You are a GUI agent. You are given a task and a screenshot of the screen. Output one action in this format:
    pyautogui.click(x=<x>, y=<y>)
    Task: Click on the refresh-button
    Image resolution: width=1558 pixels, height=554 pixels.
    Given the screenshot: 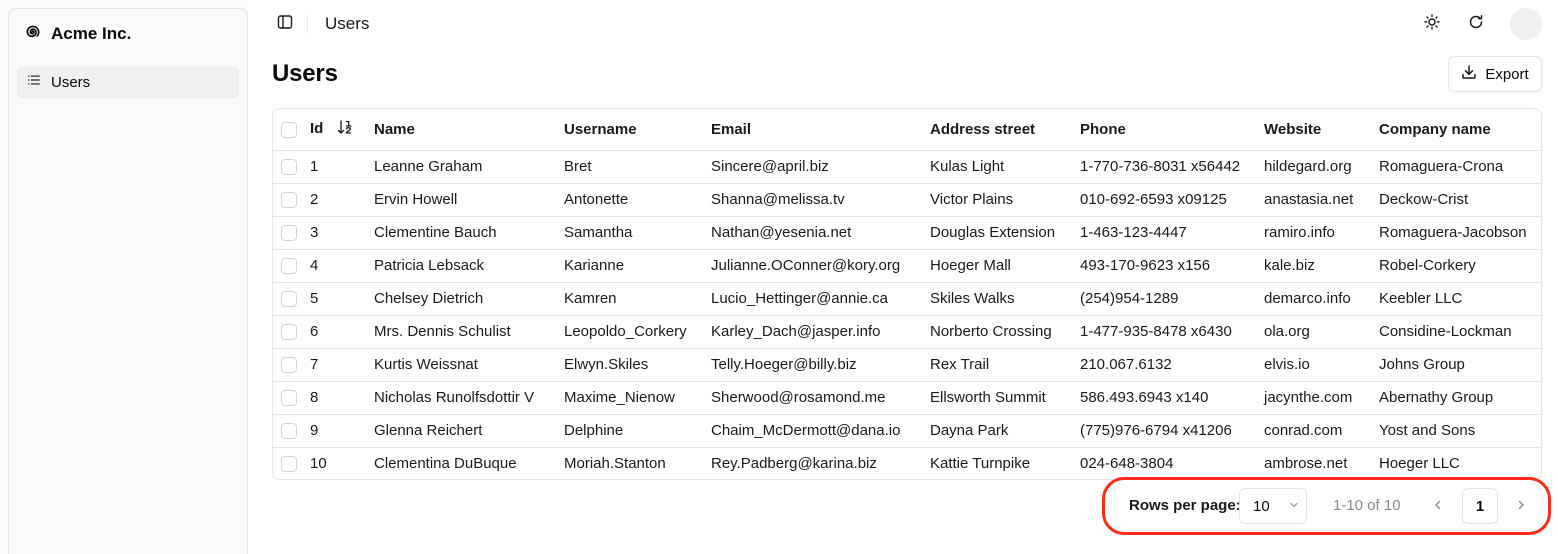 What is the action you would take?
    pyautogui.click(x=1476, y=24)
    